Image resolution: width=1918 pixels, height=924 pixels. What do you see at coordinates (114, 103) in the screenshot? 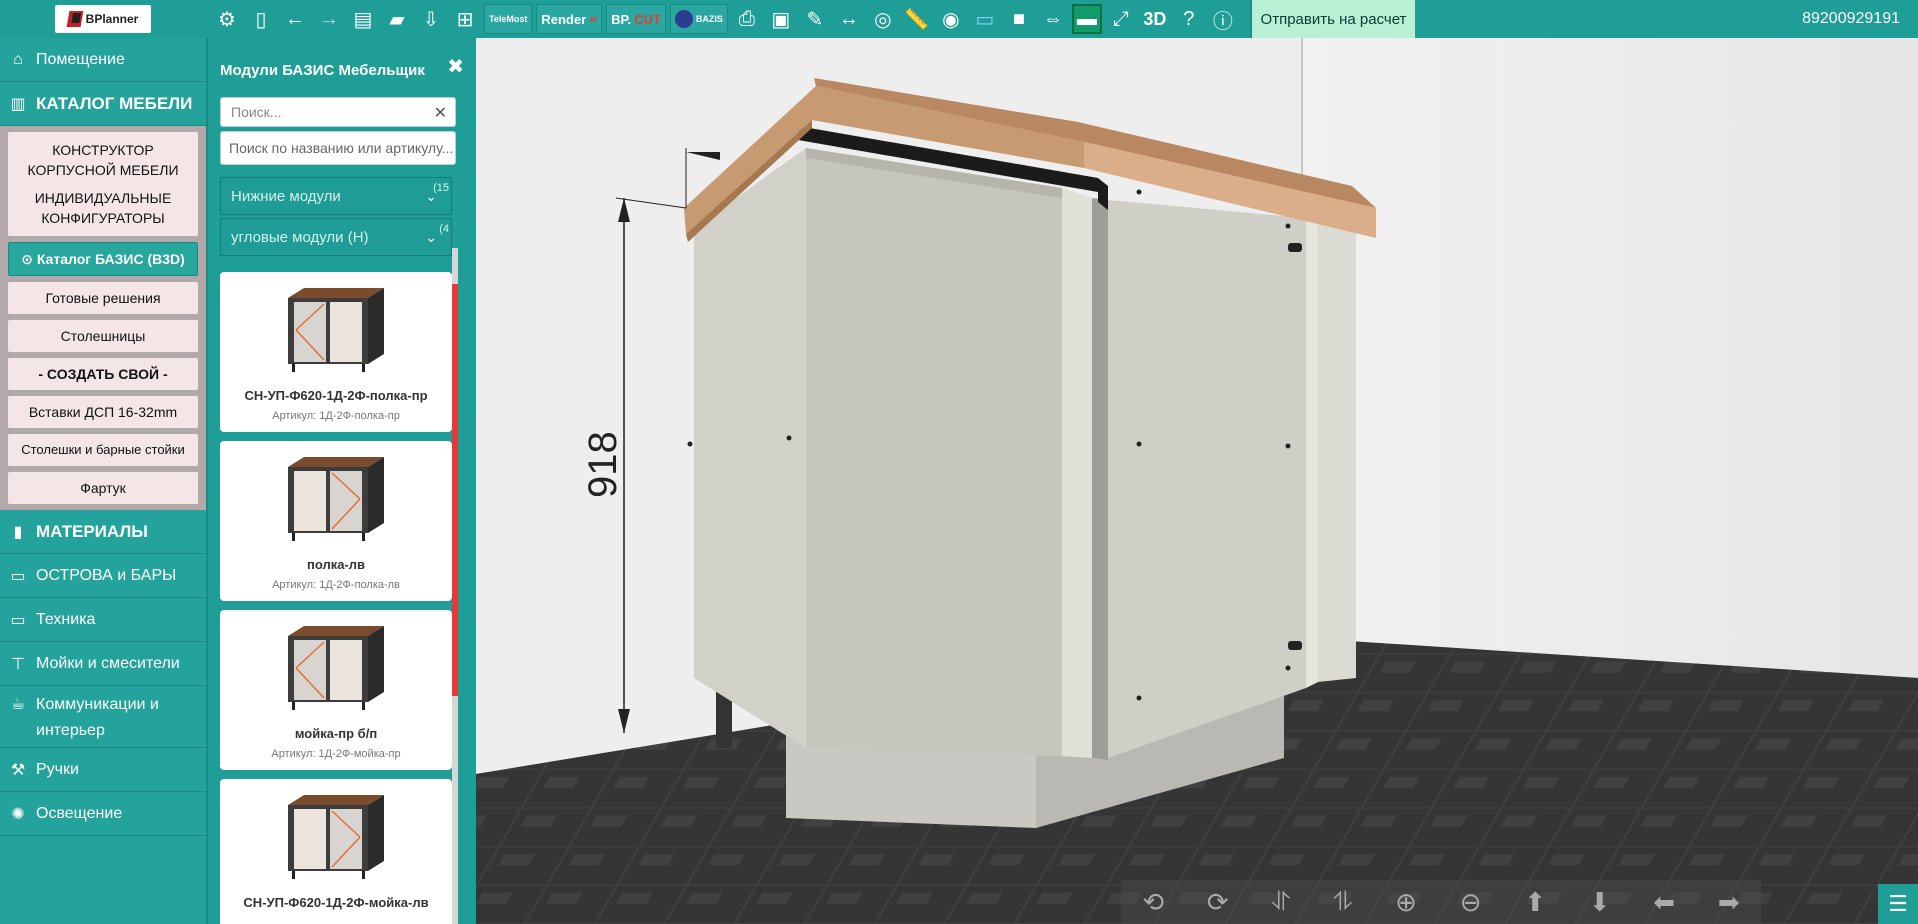
I see `sidebar-item-label: КАТАЛОГ МЕБЕЛИ` at bounding box center [114, 103].